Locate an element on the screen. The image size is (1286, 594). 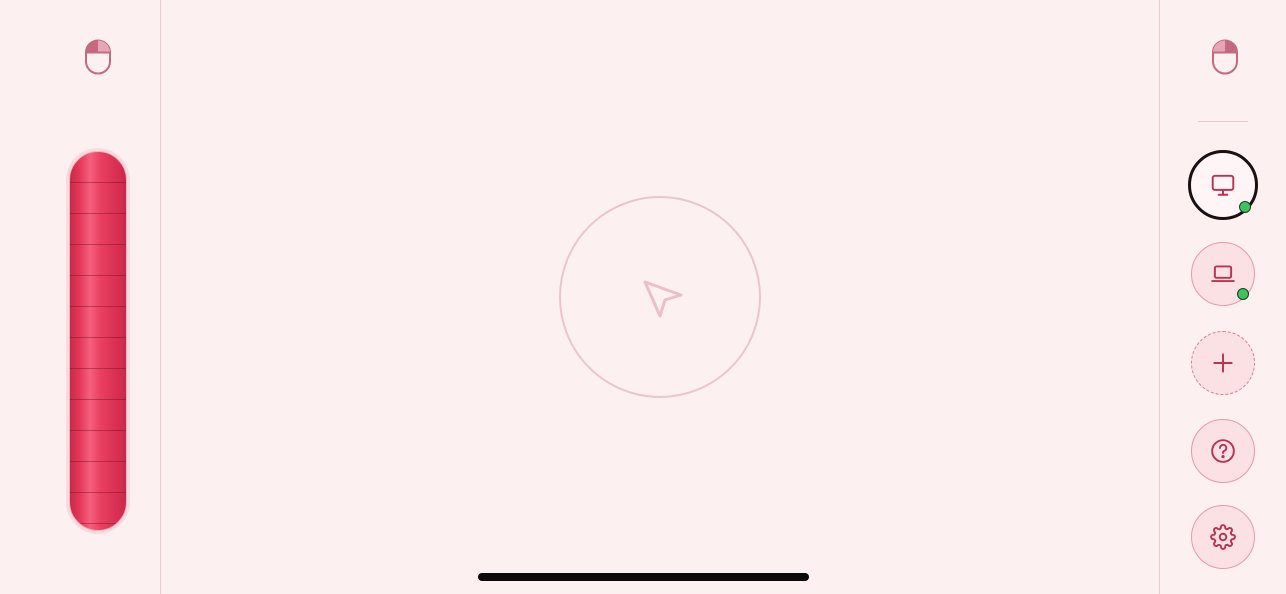
left-panel is located at coordinates (80, 297).